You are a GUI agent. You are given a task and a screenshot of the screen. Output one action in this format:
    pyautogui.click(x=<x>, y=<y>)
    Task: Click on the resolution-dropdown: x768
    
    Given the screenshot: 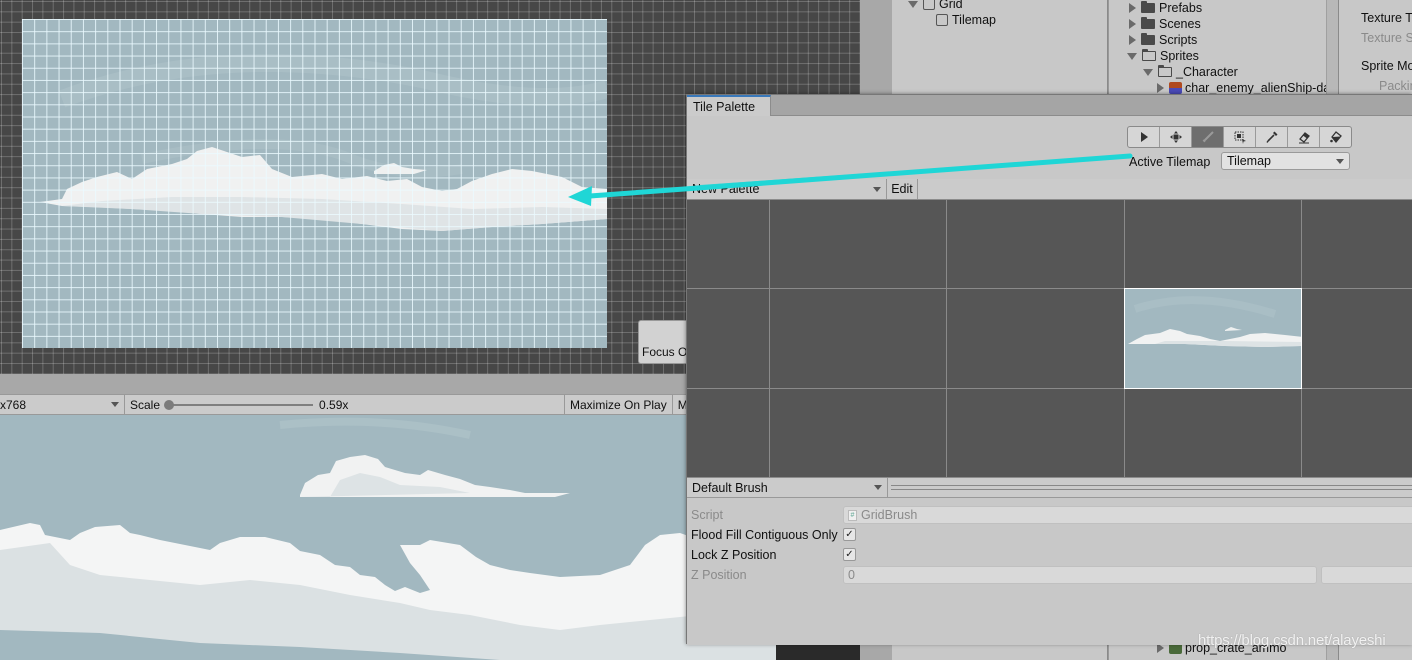 What is the action you would take?
    pyautogui.click(x=62, y=404)
    